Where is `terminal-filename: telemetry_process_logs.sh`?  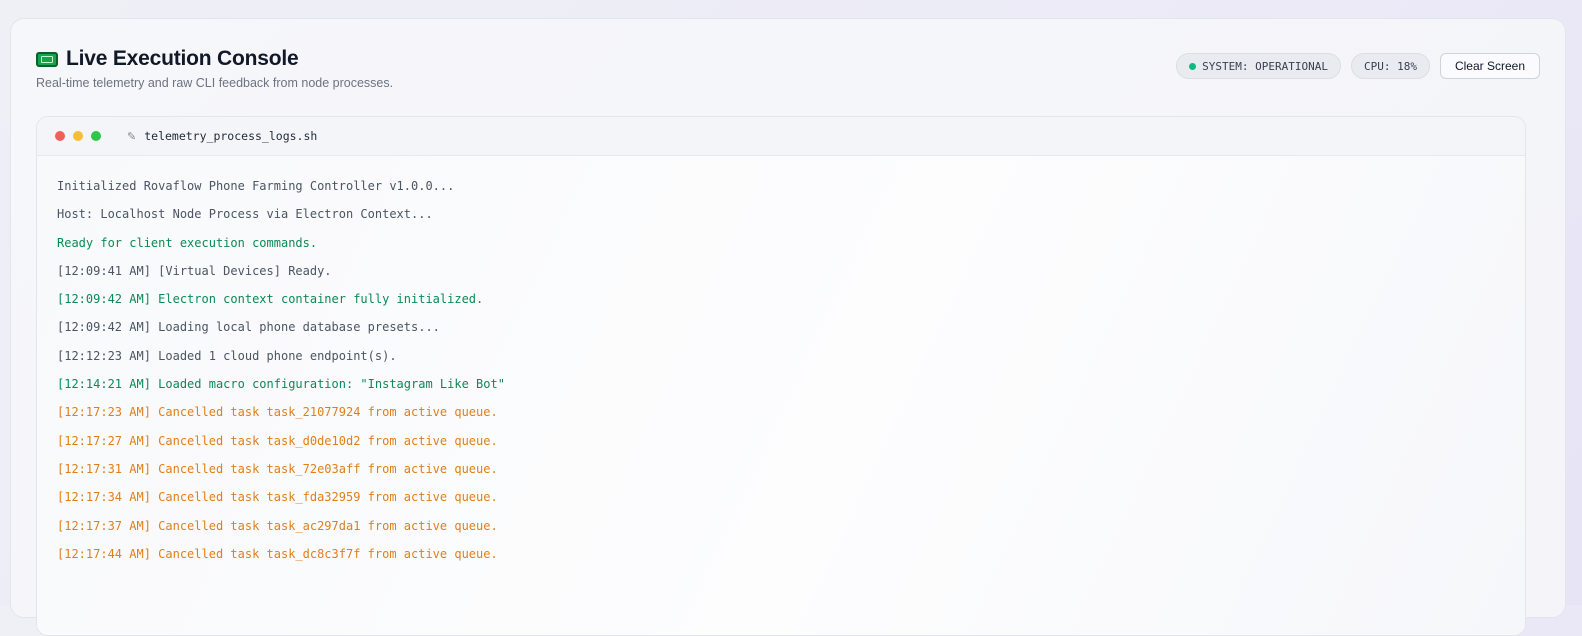
terminal-filename: telemetry_process_logs.sh is located at coordinates (231, 136).